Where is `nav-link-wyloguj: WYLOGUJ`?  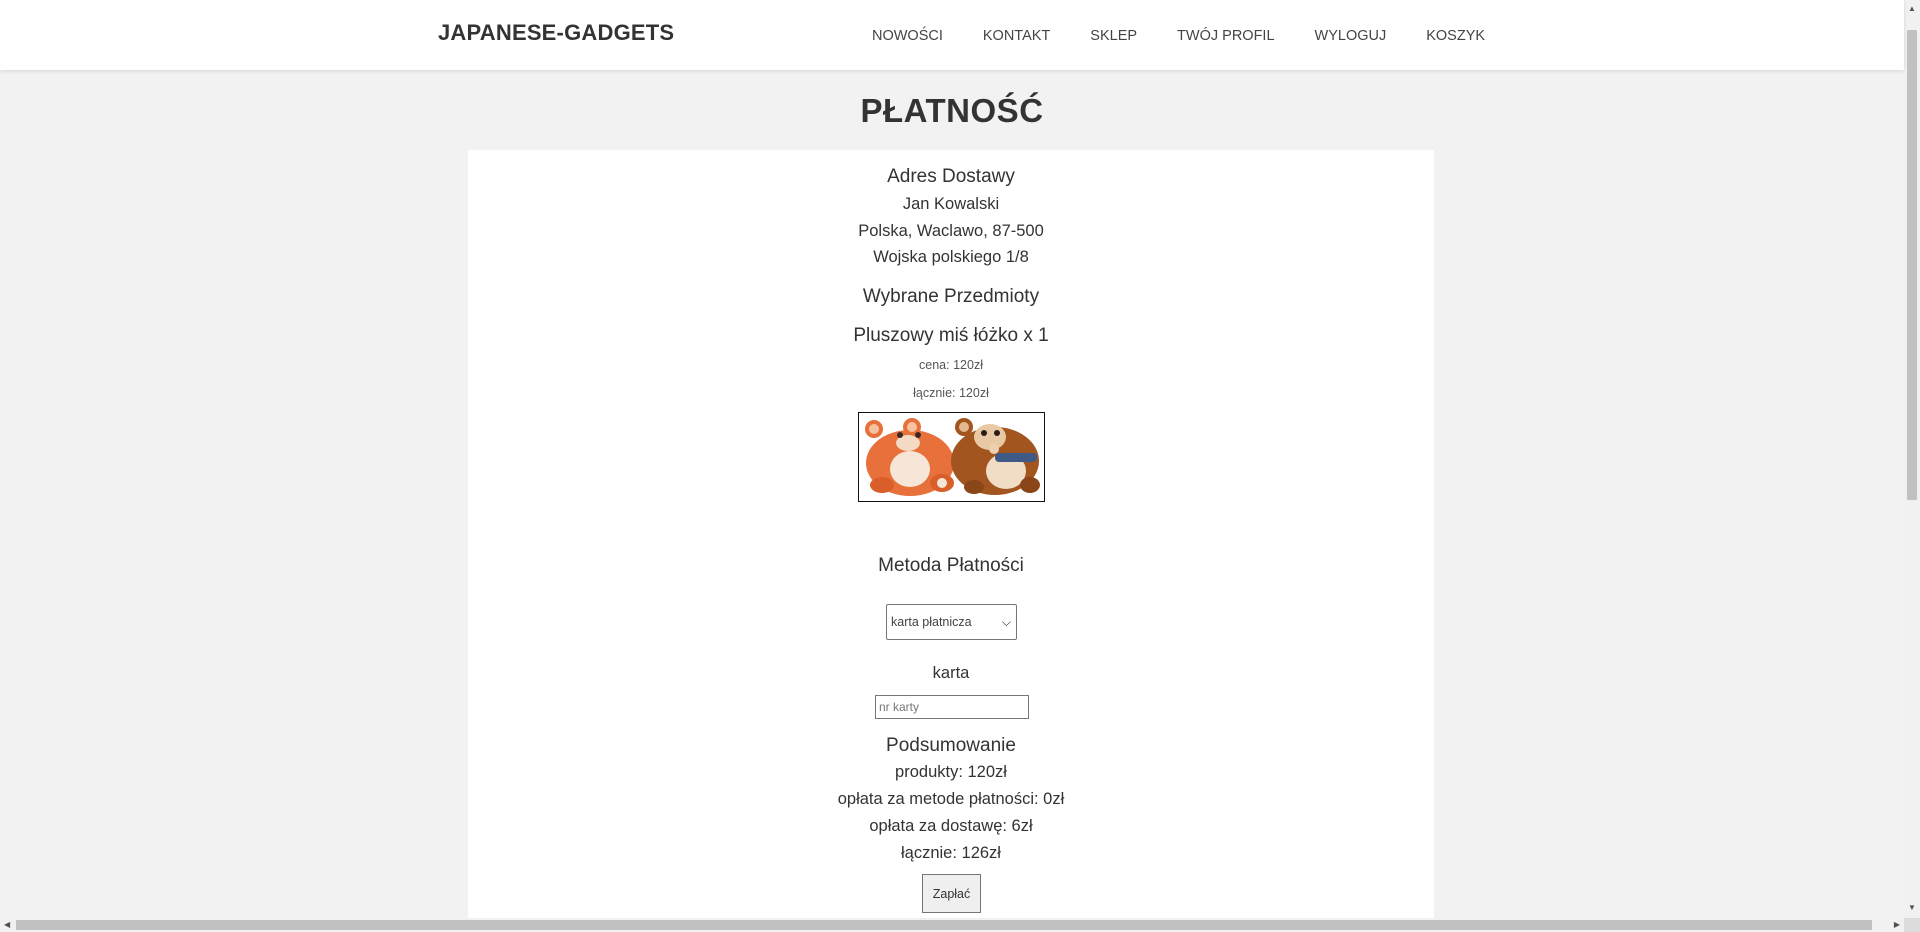
nav-link-wyloguj: WYLOGUJ is located at coordinates (1351, 36).